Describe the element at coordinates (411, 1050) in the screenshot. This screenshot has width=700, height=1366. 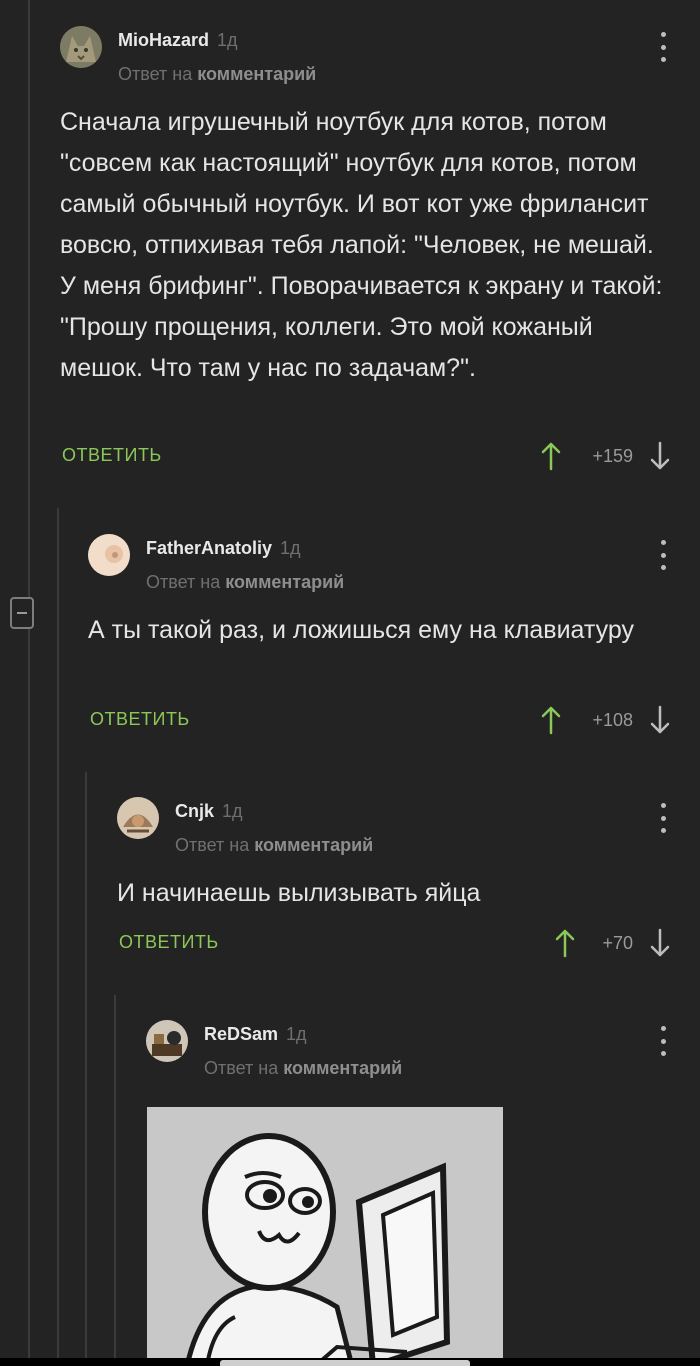
I see `comment-header: ReDSam 1д Ответ на комментарий` at that location.